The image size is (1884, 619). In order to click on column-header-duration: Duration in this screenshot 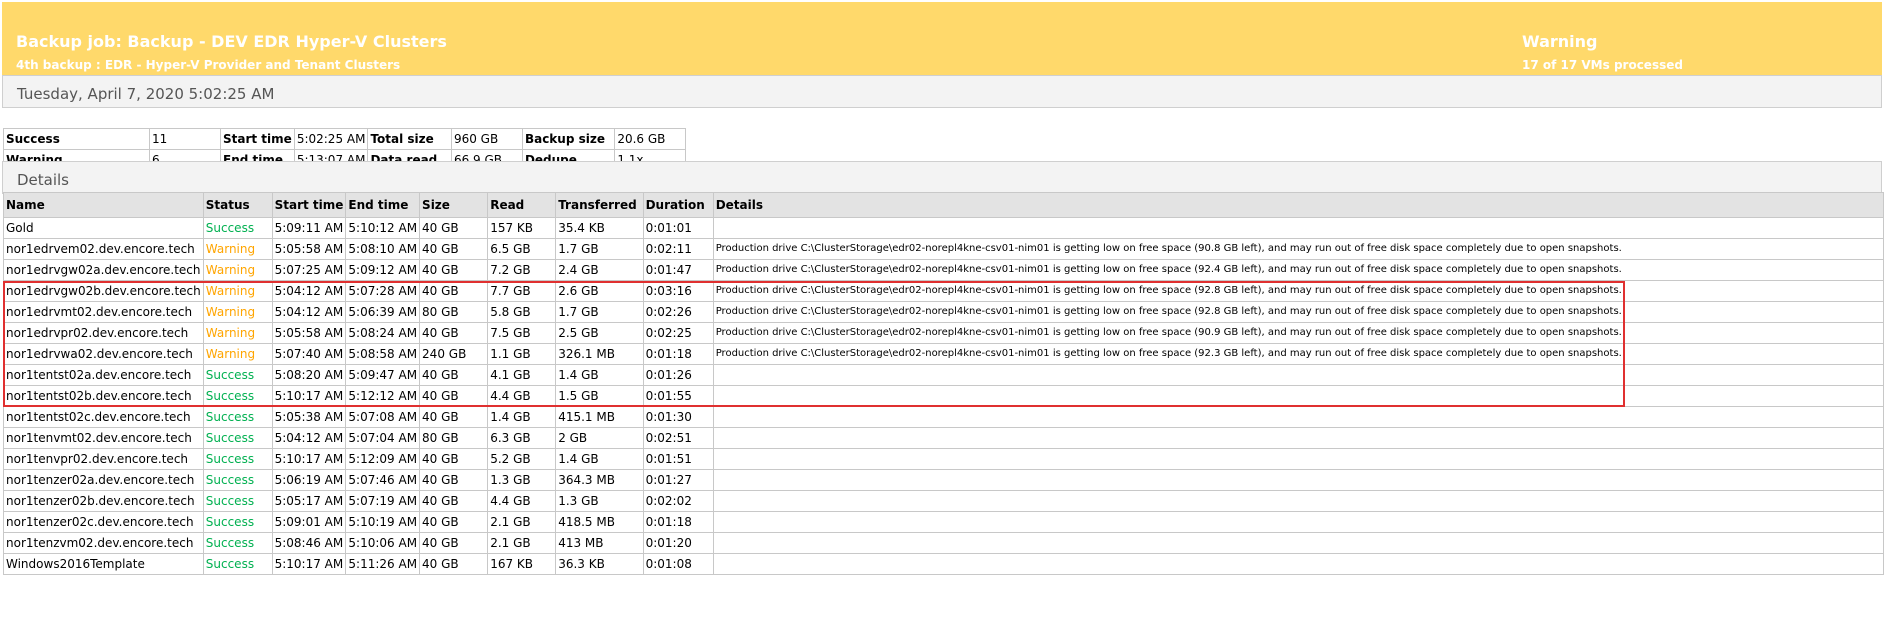, I will do `click(678, 205)`.